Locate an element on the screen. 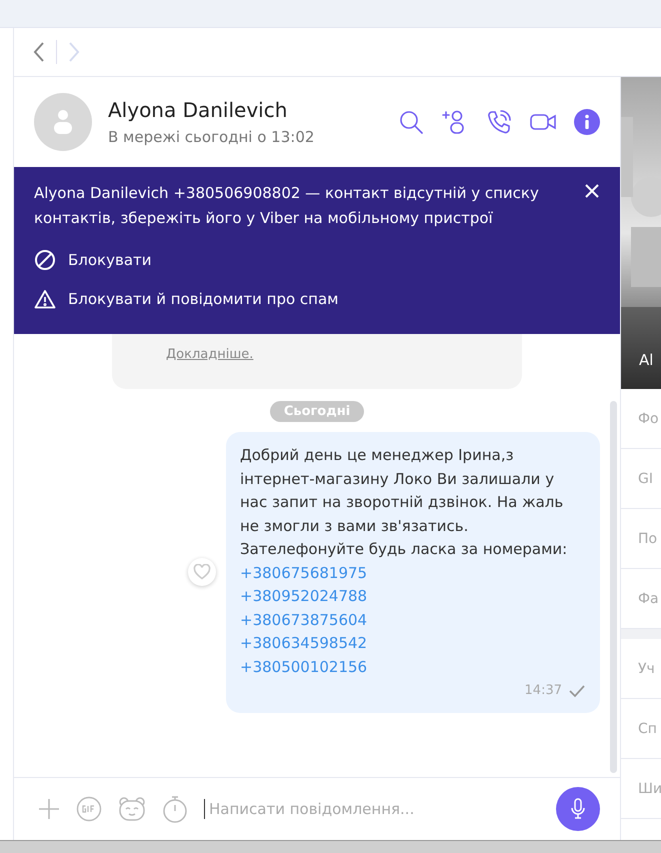 The height and width of the screenshot is (853, 661). message-text: Зателефонуйте будь ласка за номерами: is located at coordinates (404, 549).